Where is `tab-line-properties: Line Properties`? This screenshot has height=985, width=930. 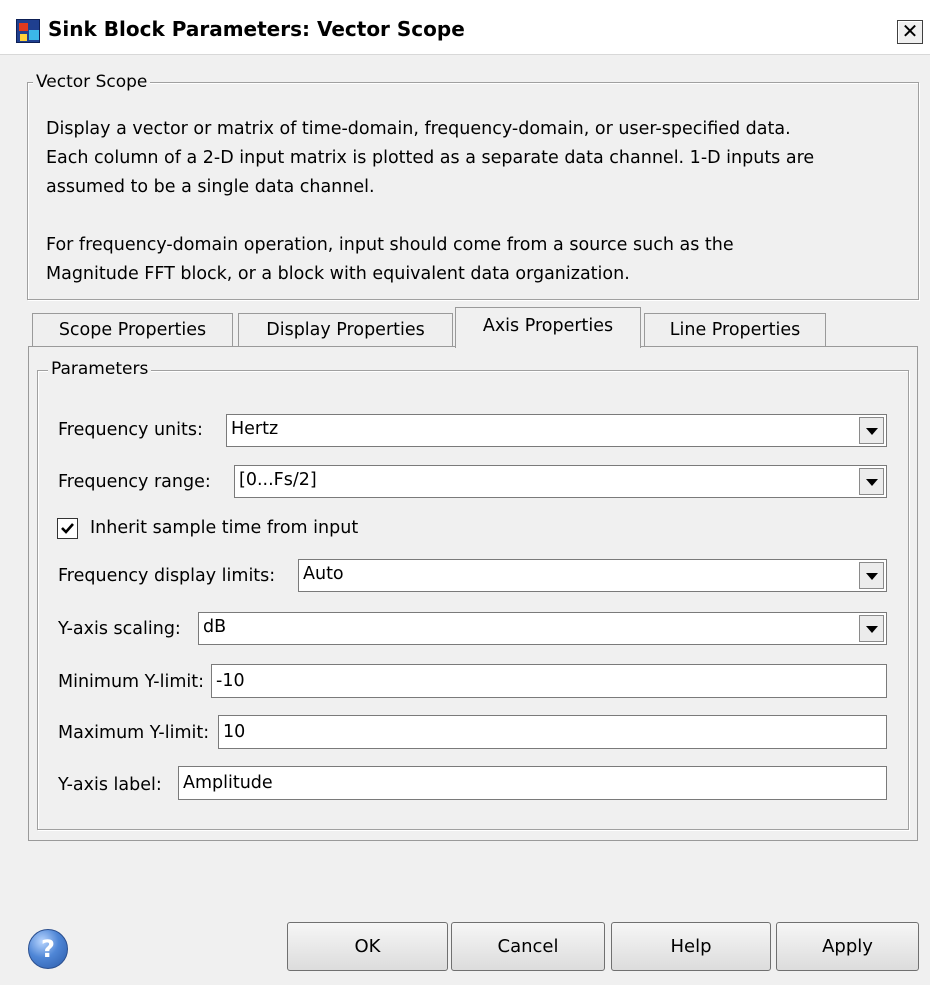 tab-line-properties: Line Properties is located at coordinates (735, 329).